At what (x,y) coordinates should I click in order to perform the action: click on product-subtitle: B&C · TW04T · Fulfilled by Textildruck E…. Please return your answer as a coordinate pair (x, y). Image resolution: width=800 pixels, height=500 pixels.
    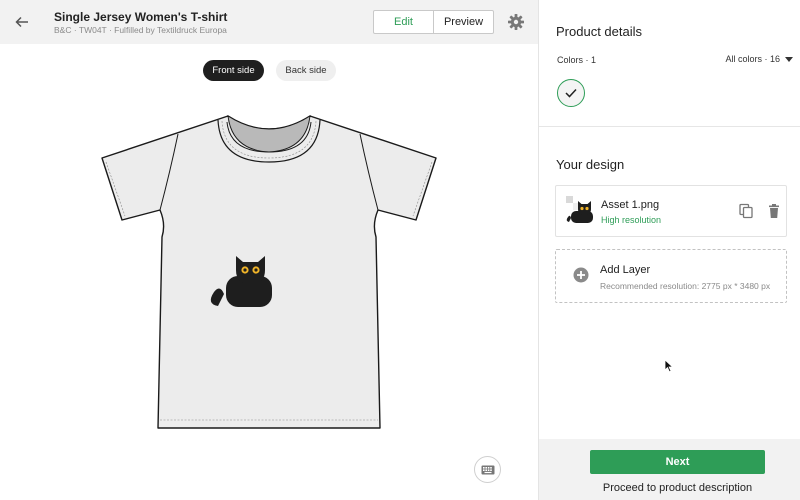
    Looking at the image, I should click on (140, 30).